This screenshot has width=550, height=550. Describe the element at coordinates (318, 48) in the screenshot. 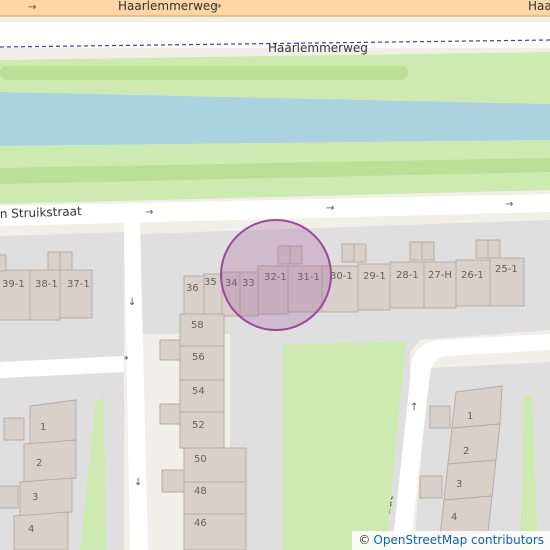

I see `service-road-label: Haarlemmerweg` at that location.